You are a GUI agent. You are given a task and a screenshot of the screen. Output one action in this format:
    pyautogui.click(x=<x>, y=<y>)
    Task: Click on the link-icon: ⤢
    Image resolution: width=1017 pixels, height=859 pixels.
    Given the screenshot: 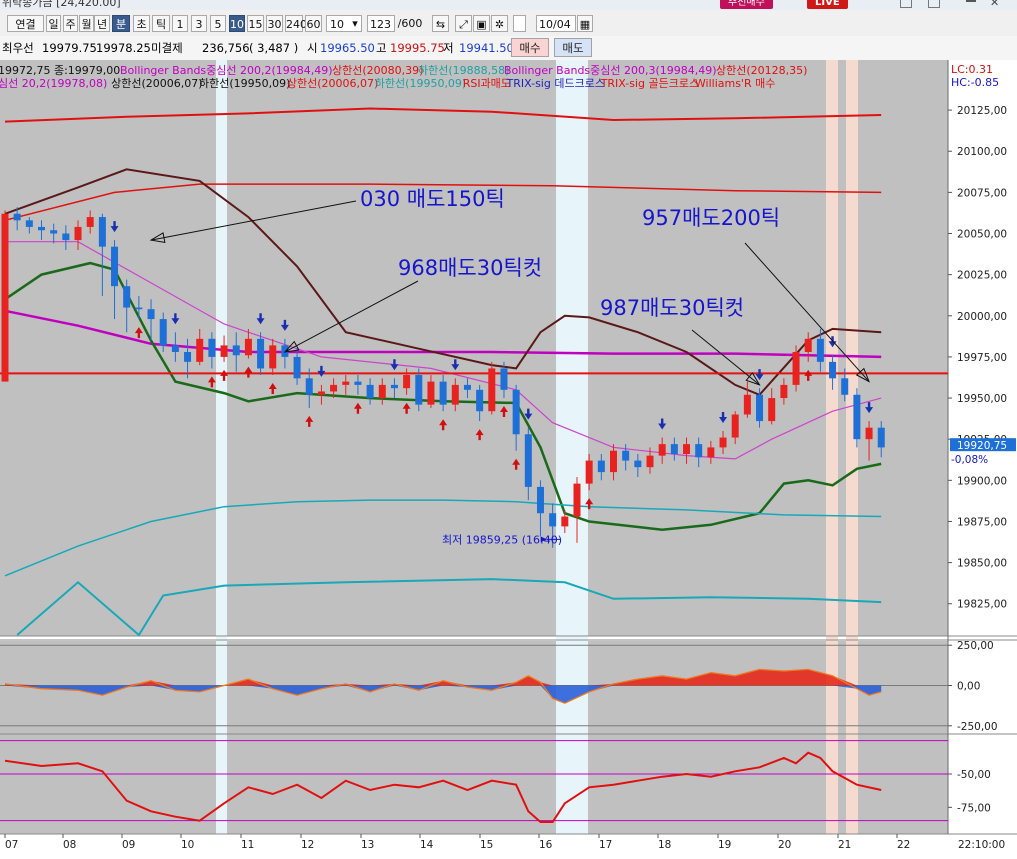 What is the action you would take?
    pyautogui.click(x=463, y=23)
    